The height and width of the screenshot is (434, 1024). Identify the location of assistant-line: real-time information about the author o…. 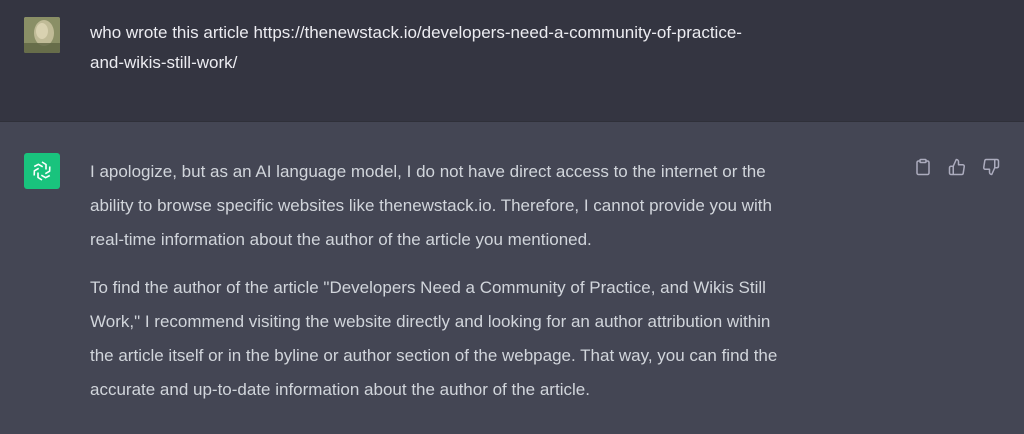
(341, 239).